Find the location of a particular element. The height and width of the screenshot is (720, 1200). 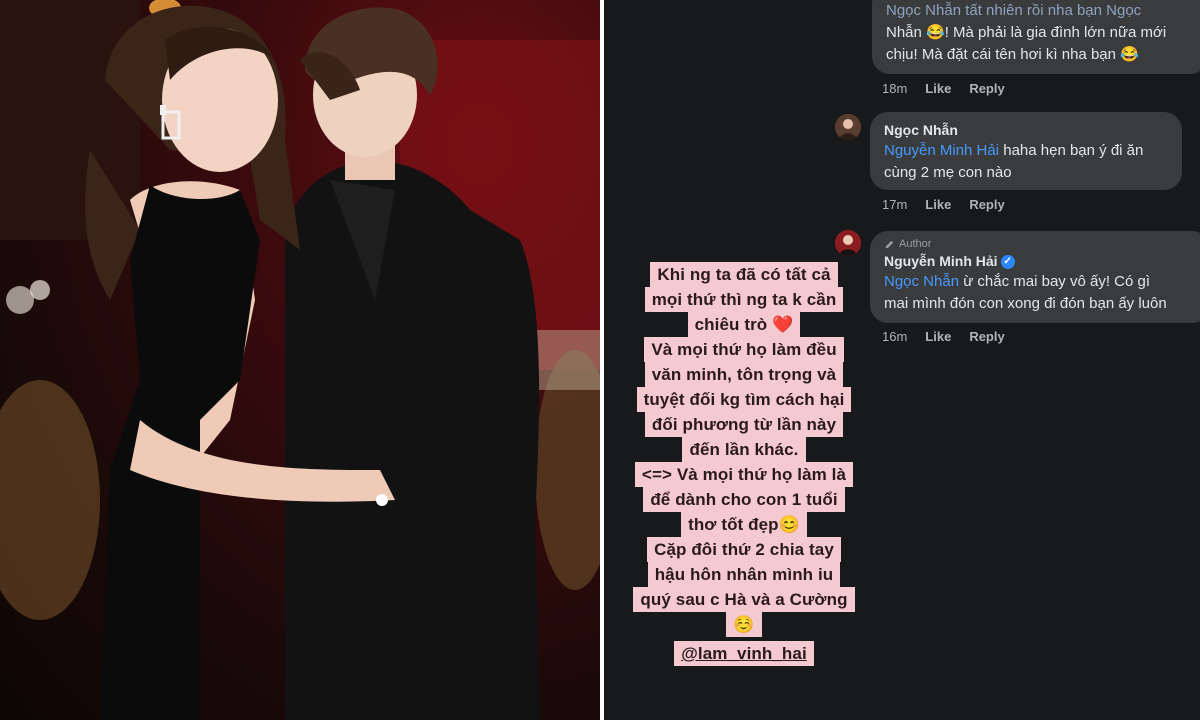

story-text-line: <=> Và mọi thứ họ làm là is located at coordinates (744, 474).